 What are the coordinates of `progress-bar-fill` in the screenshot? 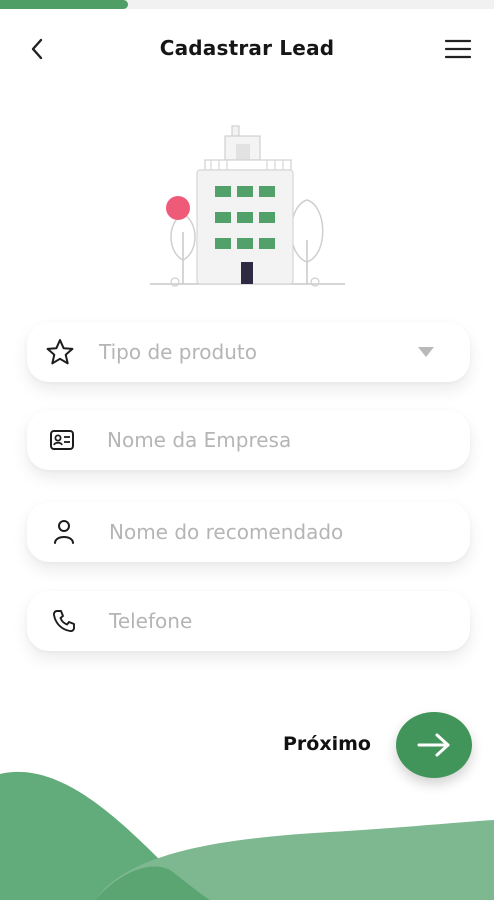 It's located at (64, 4).